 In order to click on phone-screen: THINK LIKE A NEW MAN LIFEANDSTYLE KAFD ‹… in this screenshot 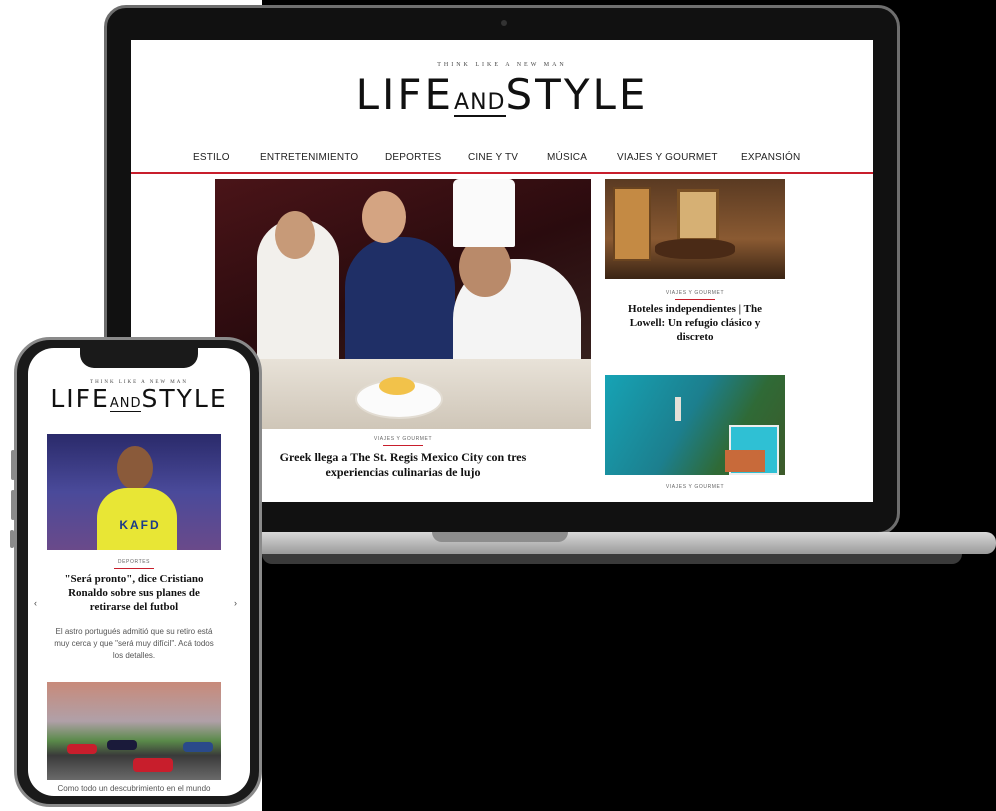, I will do `click(139, 572)`.